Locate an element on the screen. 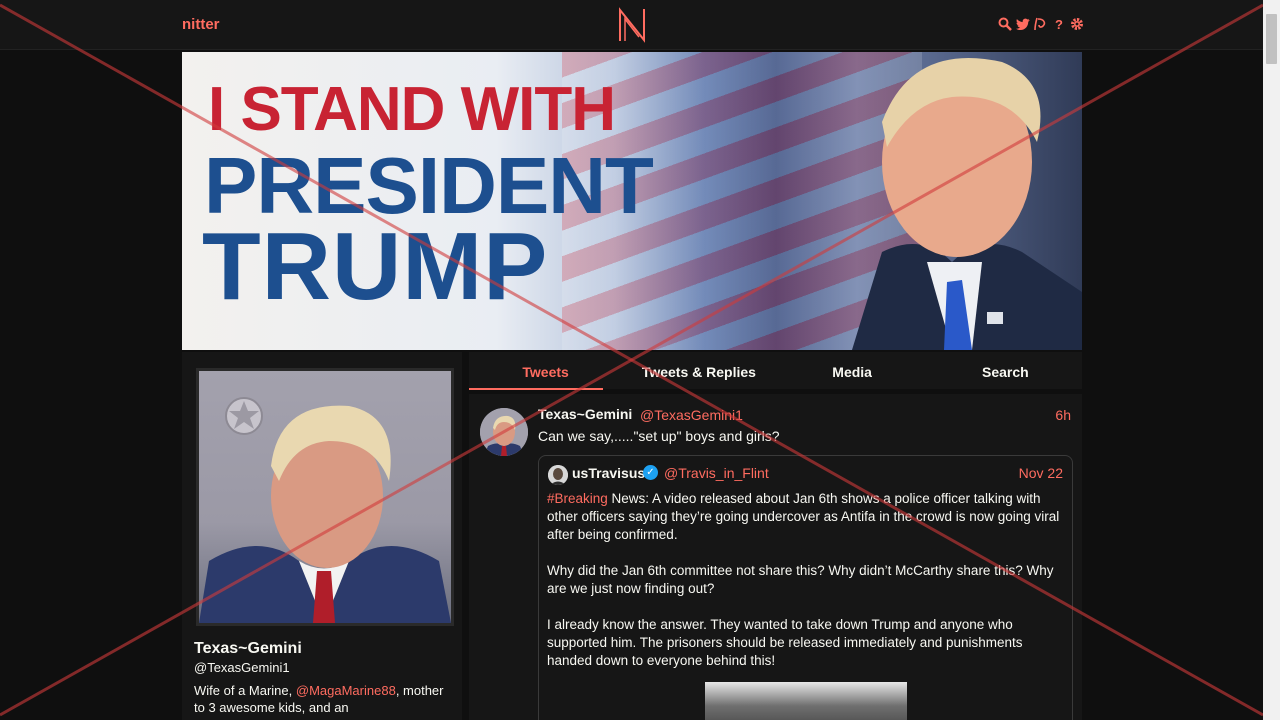  hashtag-link: #Breaking is located at coordinates (577, 498).